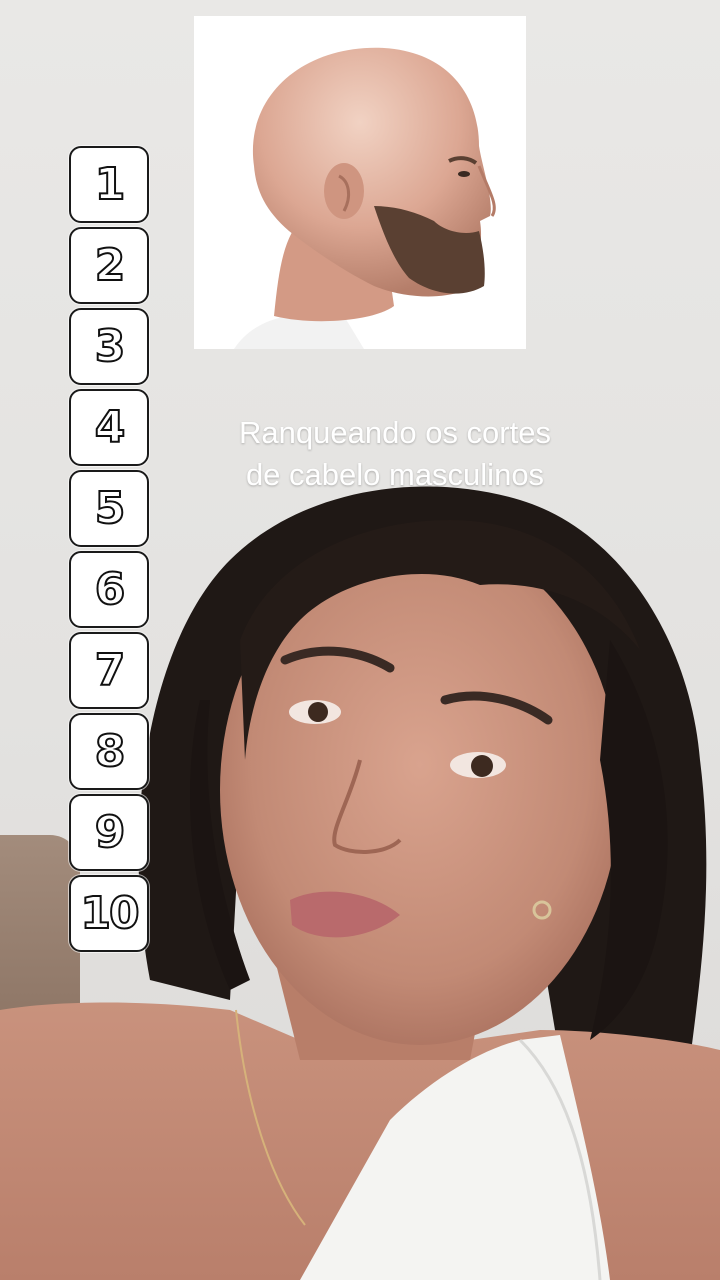  I want to click on rank-slot-10: 10, so click(109, 913).